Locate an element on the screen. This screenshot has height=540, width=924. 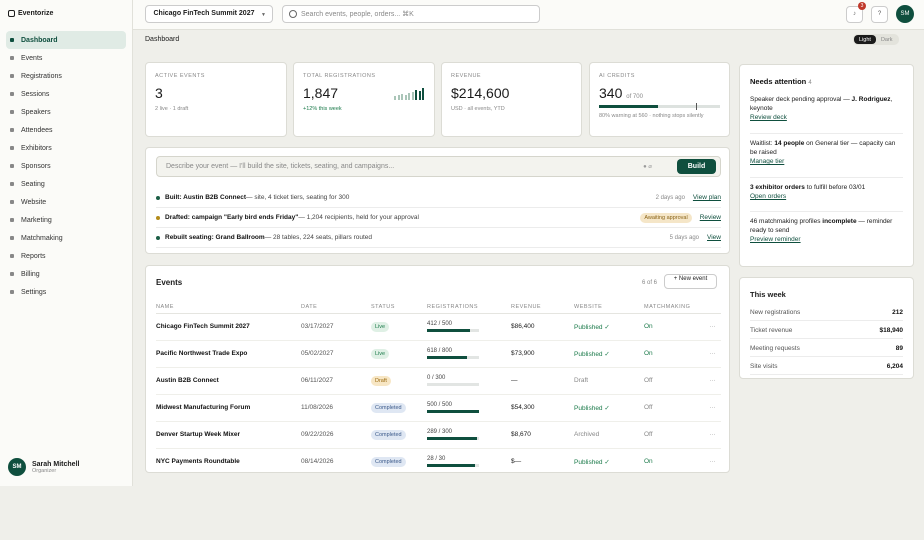
event-selector: Chicago FinTech Summit 2027 ▼ is located at coordinates (209, 14).